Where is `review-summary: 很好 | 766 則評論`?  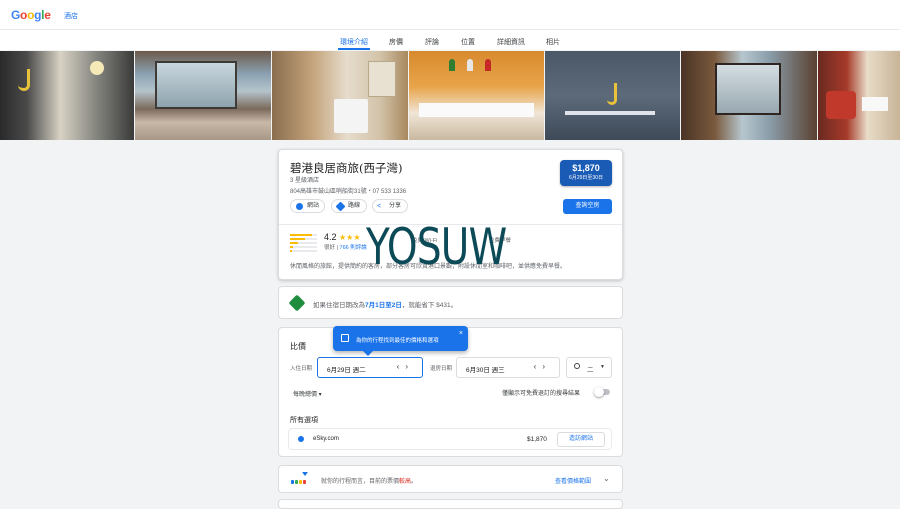
review-summary: 很好 | 766 則評論 is located at coordinates (345, 248).